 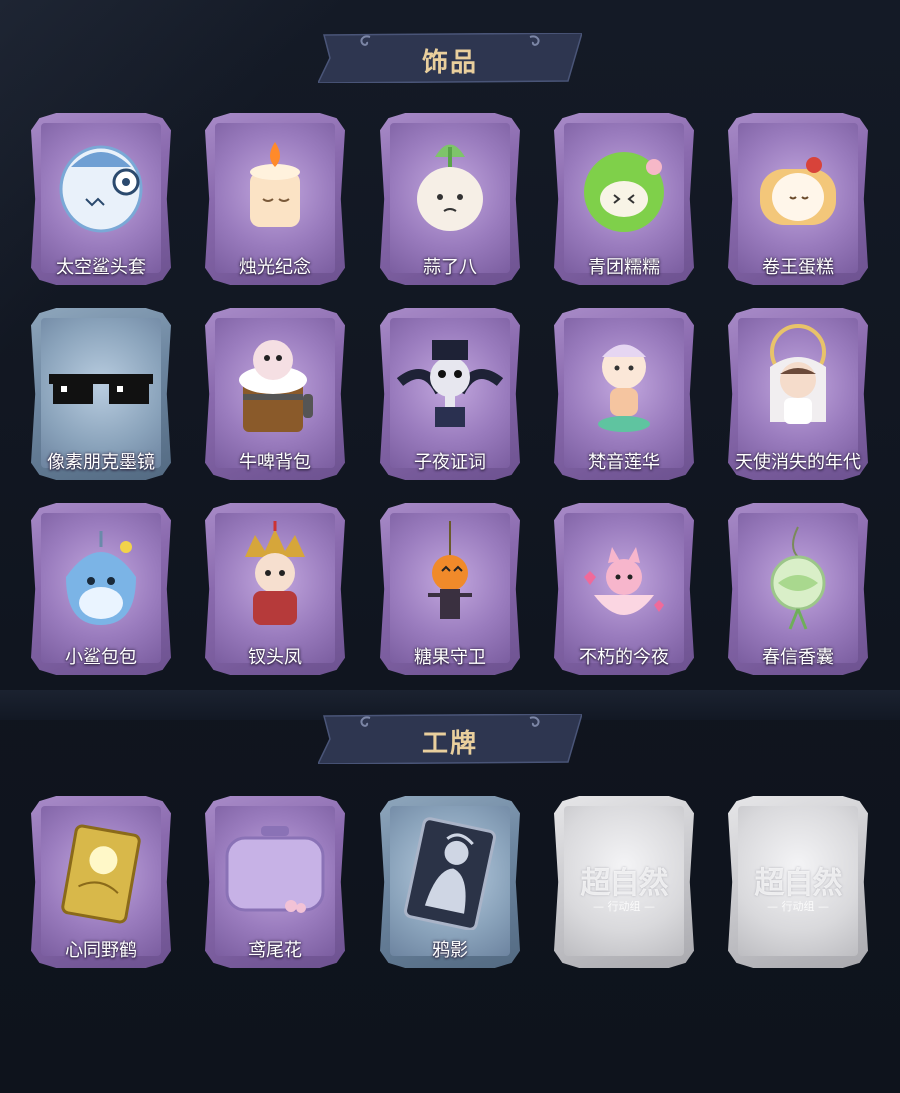 What do you see at coordinates (624, 382) in the screenshot?
I see `lotus-figure-icon` at bounding box center [624, 382].